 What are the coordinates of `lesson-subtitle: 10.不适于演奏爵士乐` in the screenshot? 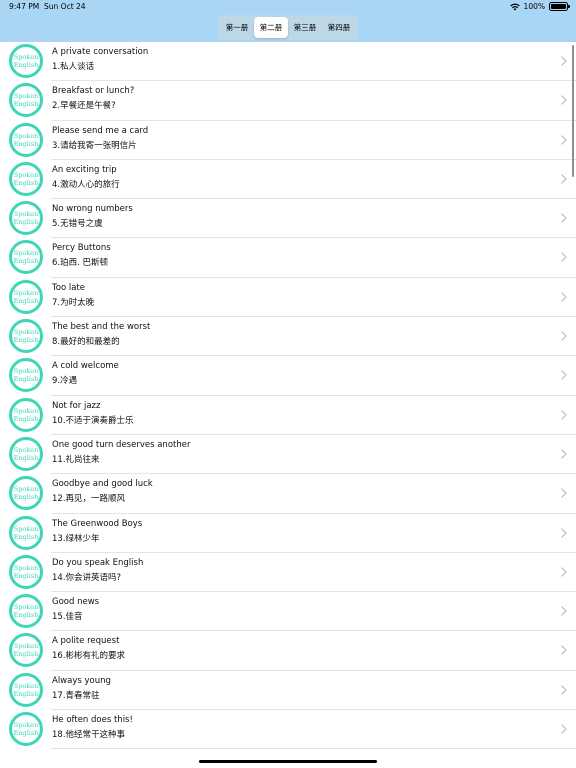 It's located at (93, 420).